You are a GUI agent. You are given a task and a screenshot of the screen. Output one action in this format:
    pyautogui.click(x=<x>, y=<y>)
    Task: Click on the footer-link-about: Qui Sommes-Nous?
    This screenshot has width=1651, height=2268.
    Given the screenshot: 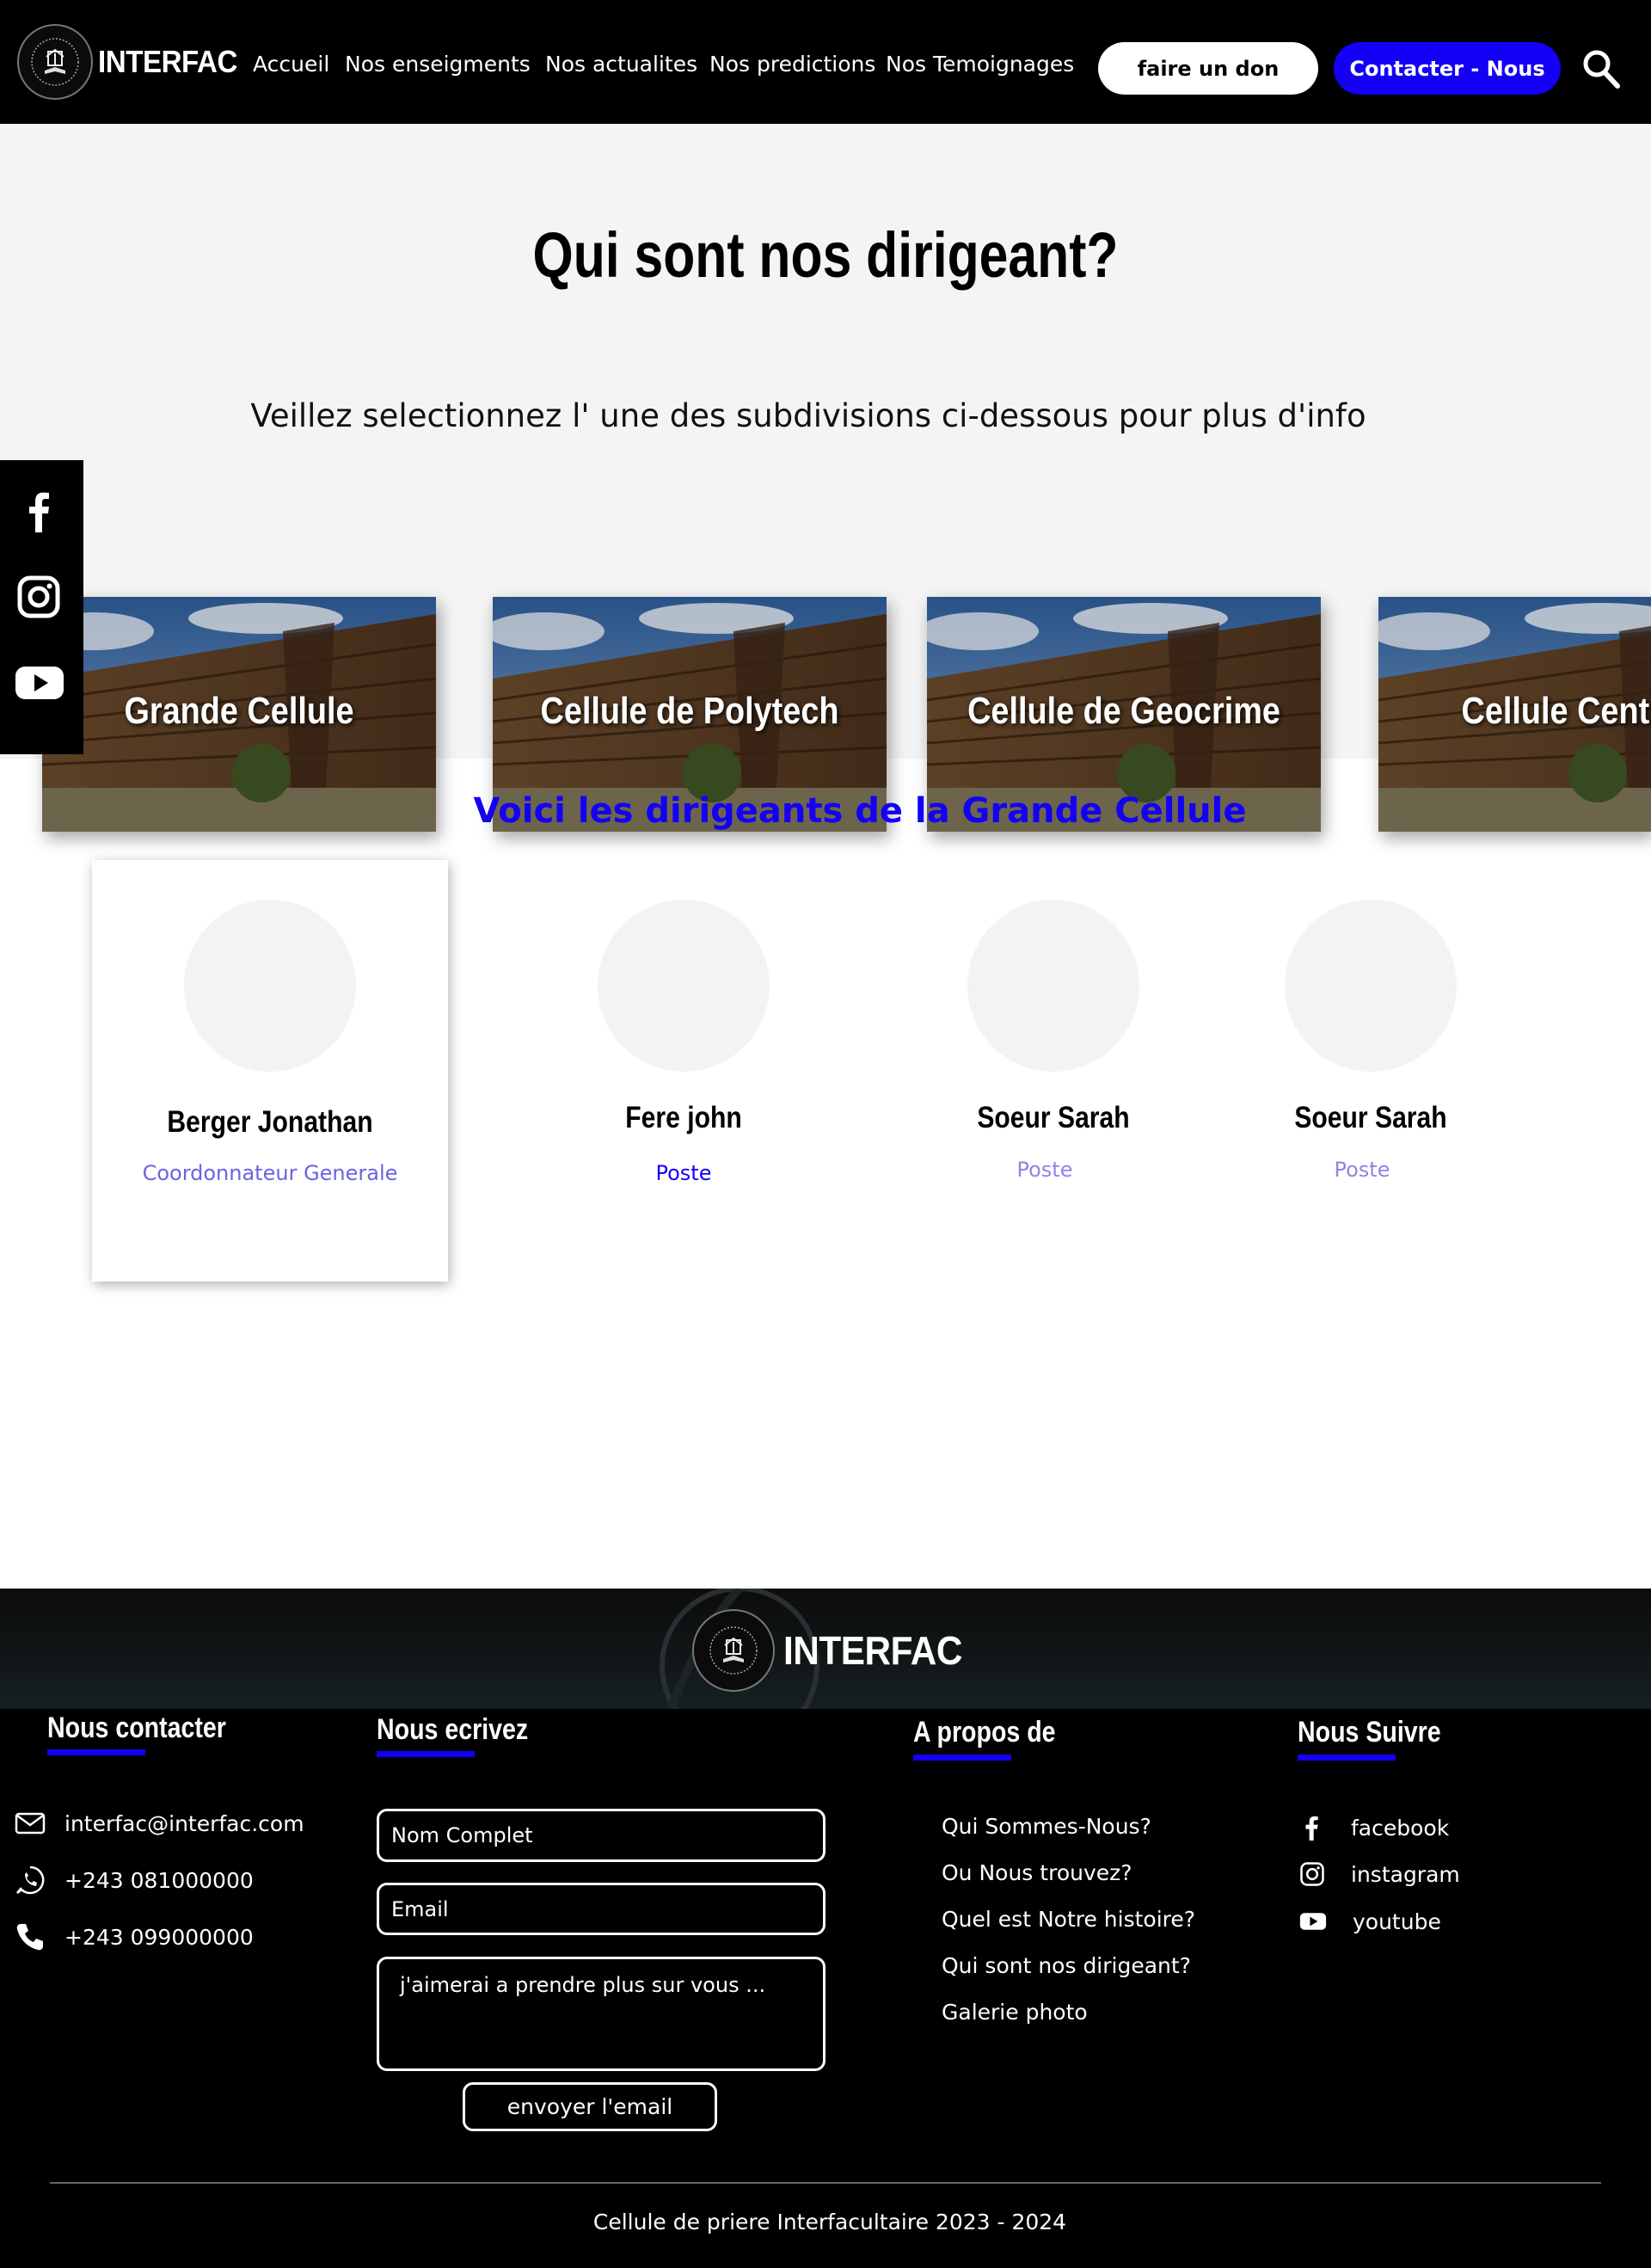 What is the action you would take?
    pyautogui.click(x=1046, y=1827)
    